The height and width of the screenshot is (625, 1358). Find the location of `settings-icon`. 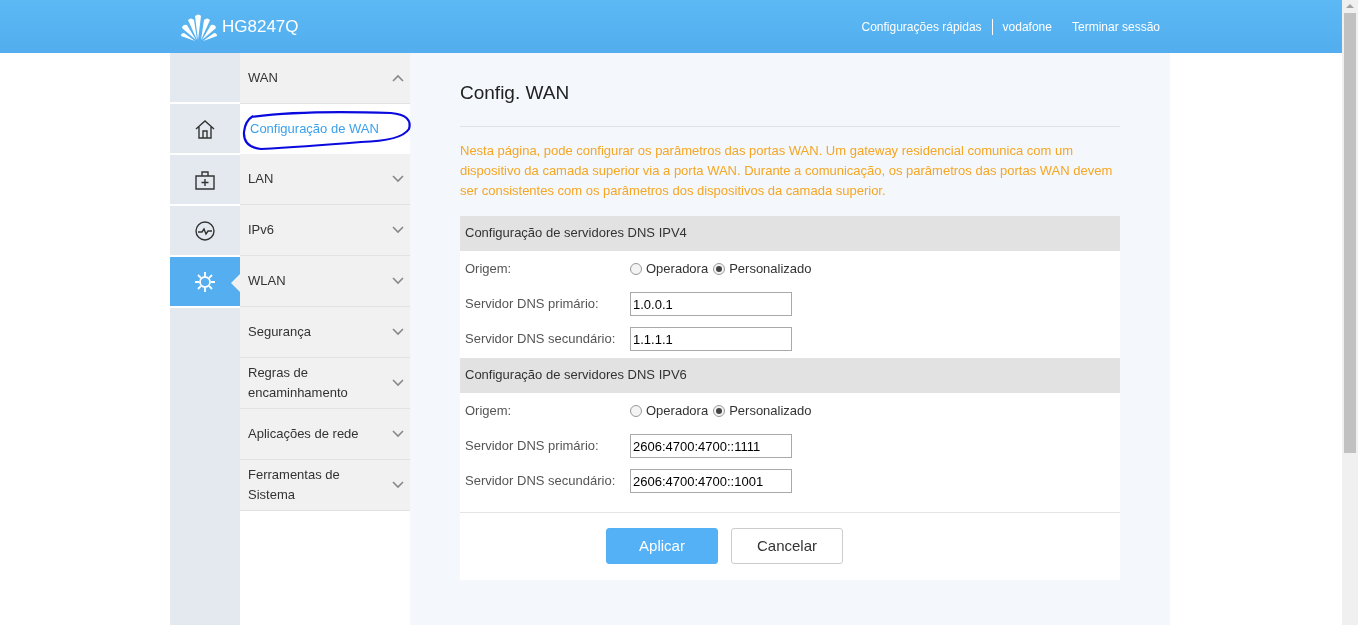

settings-icon is located at coordinates (205, 281).